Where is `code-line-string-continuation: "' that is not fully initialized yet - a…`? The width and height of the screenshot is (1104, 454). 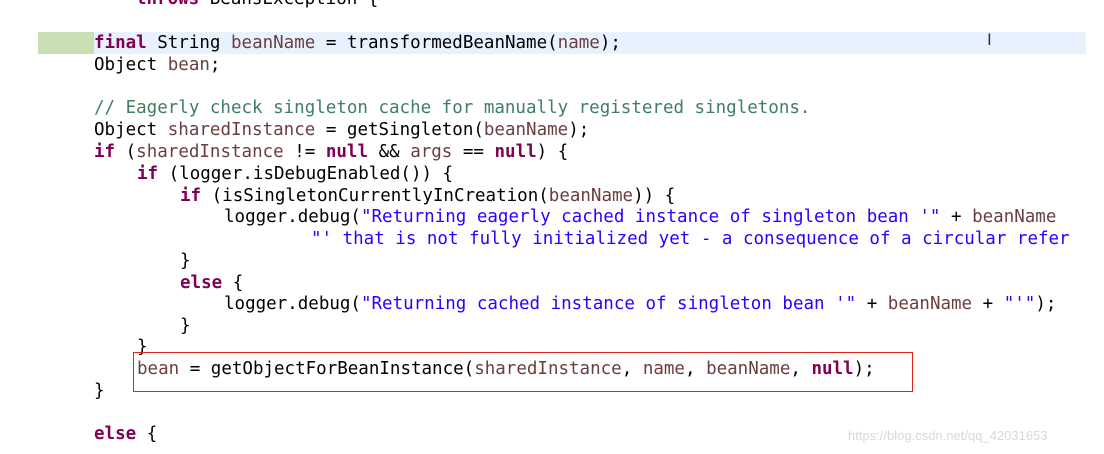
code-line-string-continuation: "' that is not fully initialized yet - a… is located at coordinates (690, 239).